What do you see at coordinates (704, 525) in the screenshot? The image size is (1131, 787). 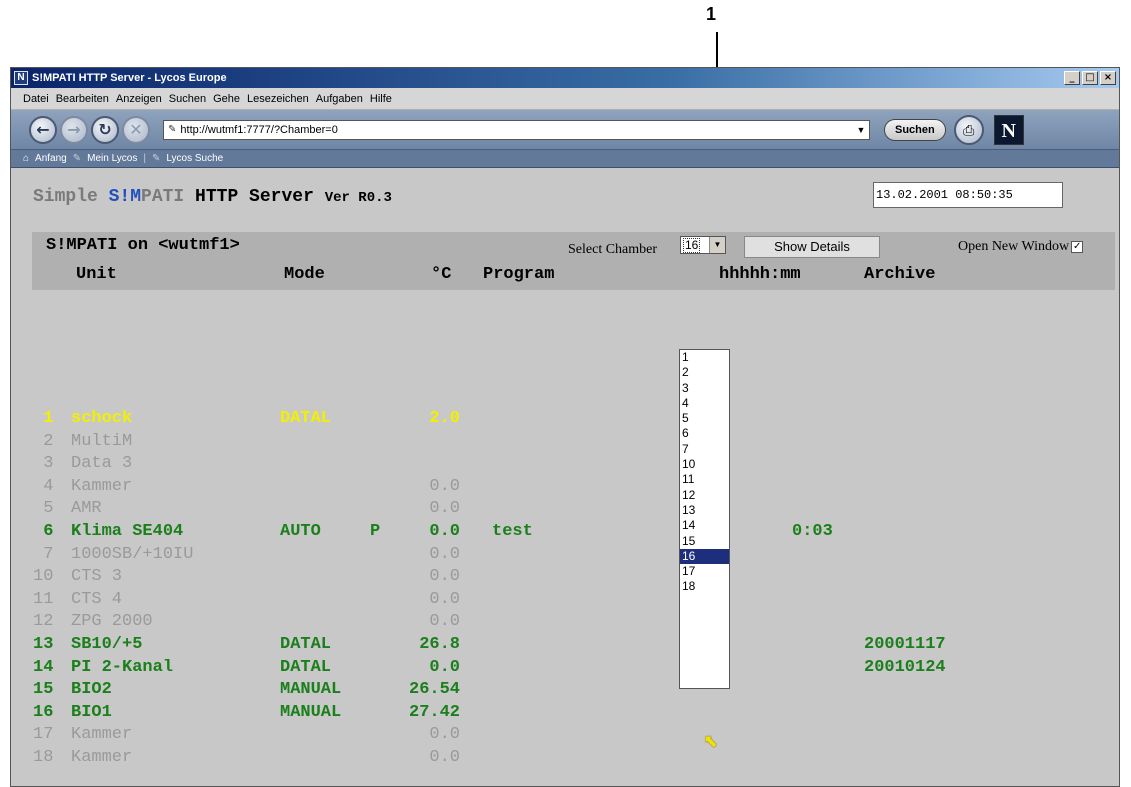 I see `dropdown-option: 14` at bounding box center [704, 525].